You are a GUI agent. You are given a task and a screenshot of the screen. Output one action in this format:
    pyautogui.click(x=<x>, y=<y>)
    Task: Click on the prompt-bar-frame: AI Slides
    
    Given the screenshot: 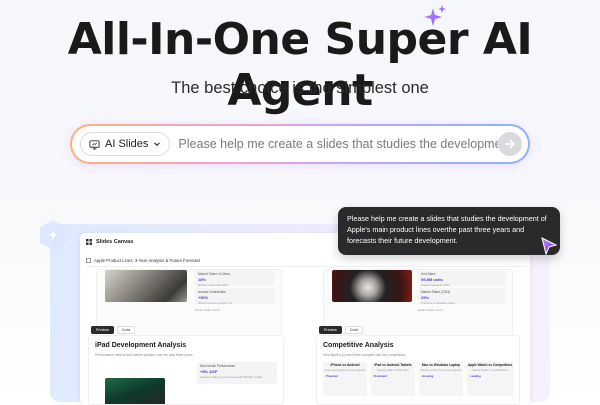 What is the action you would take?
    pyautogui.click(x=300, y=144)
    